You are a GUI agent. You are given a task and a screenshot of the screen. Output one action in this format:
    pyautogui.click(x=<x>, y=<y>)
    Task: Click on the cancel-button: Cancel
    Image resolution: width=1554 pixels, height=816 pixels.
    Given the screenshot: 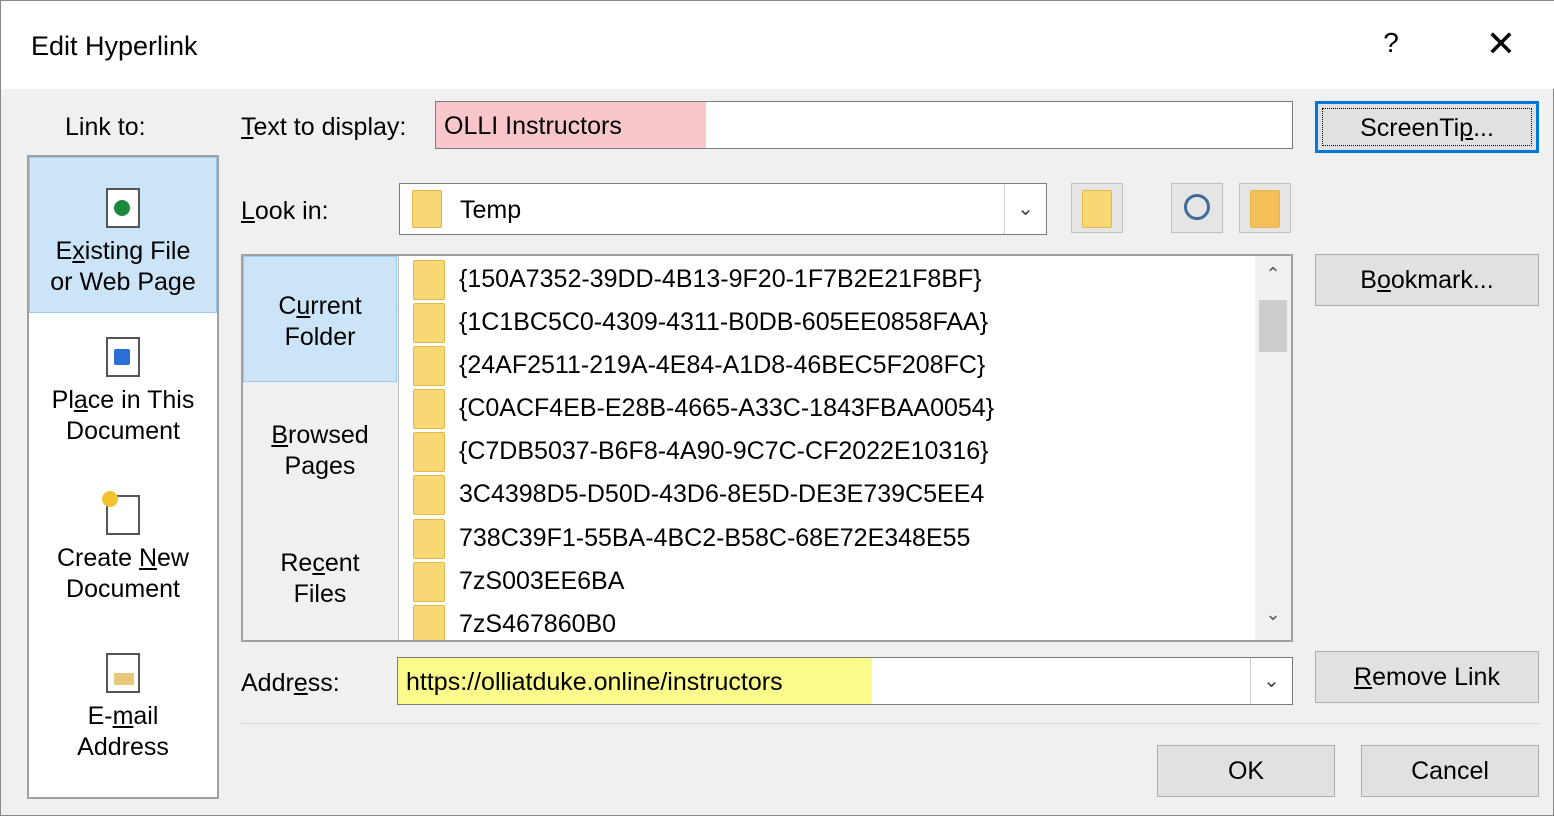 What is the action you would take?
    pyautogui.click(x=1450, y=771)
    